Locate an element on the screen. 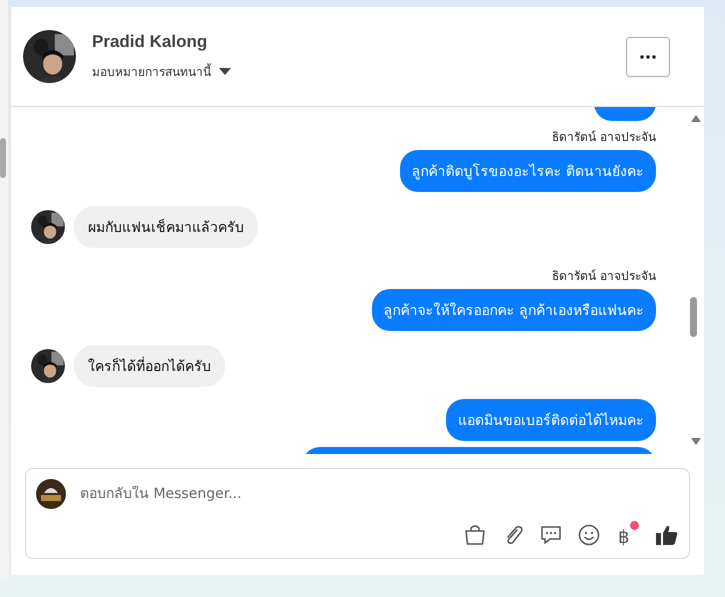 Image resolution: width=725 pixels, height=597 pixels. payment-button: ฿ is located at coordinates (627, 534).